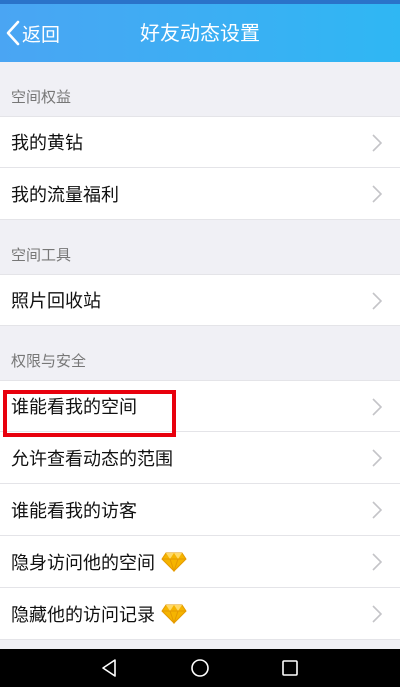  Describe the element at coordinates (74, 407) in the screenshot. I see `row-label: 谁能看我的空间` at that location.